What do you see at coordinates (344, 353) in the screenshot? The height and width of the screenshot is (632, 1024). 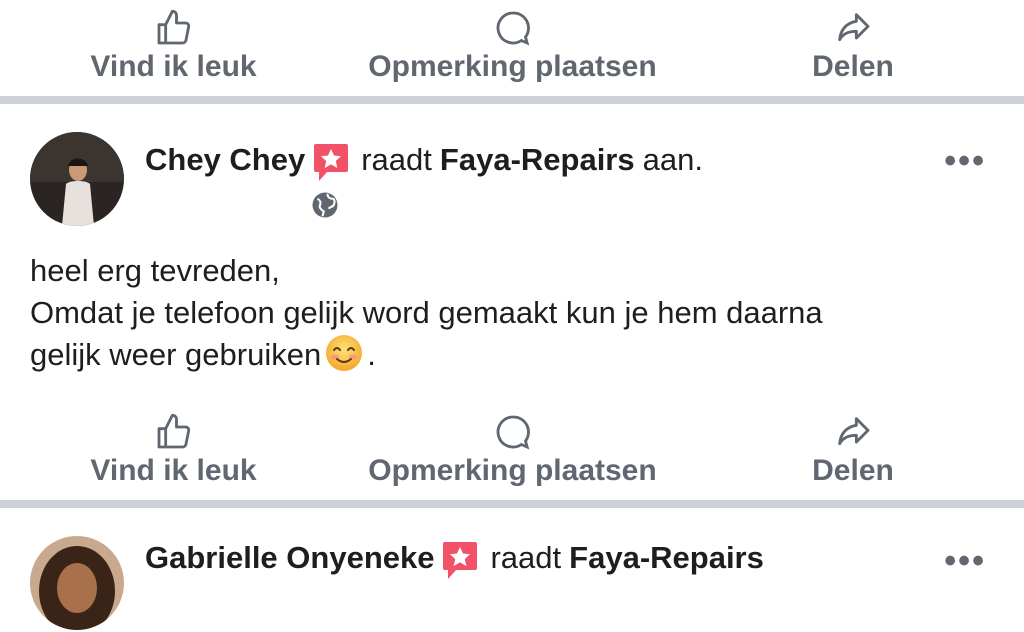 I see `smiling-face-icon` at bounding box center [344, 353].